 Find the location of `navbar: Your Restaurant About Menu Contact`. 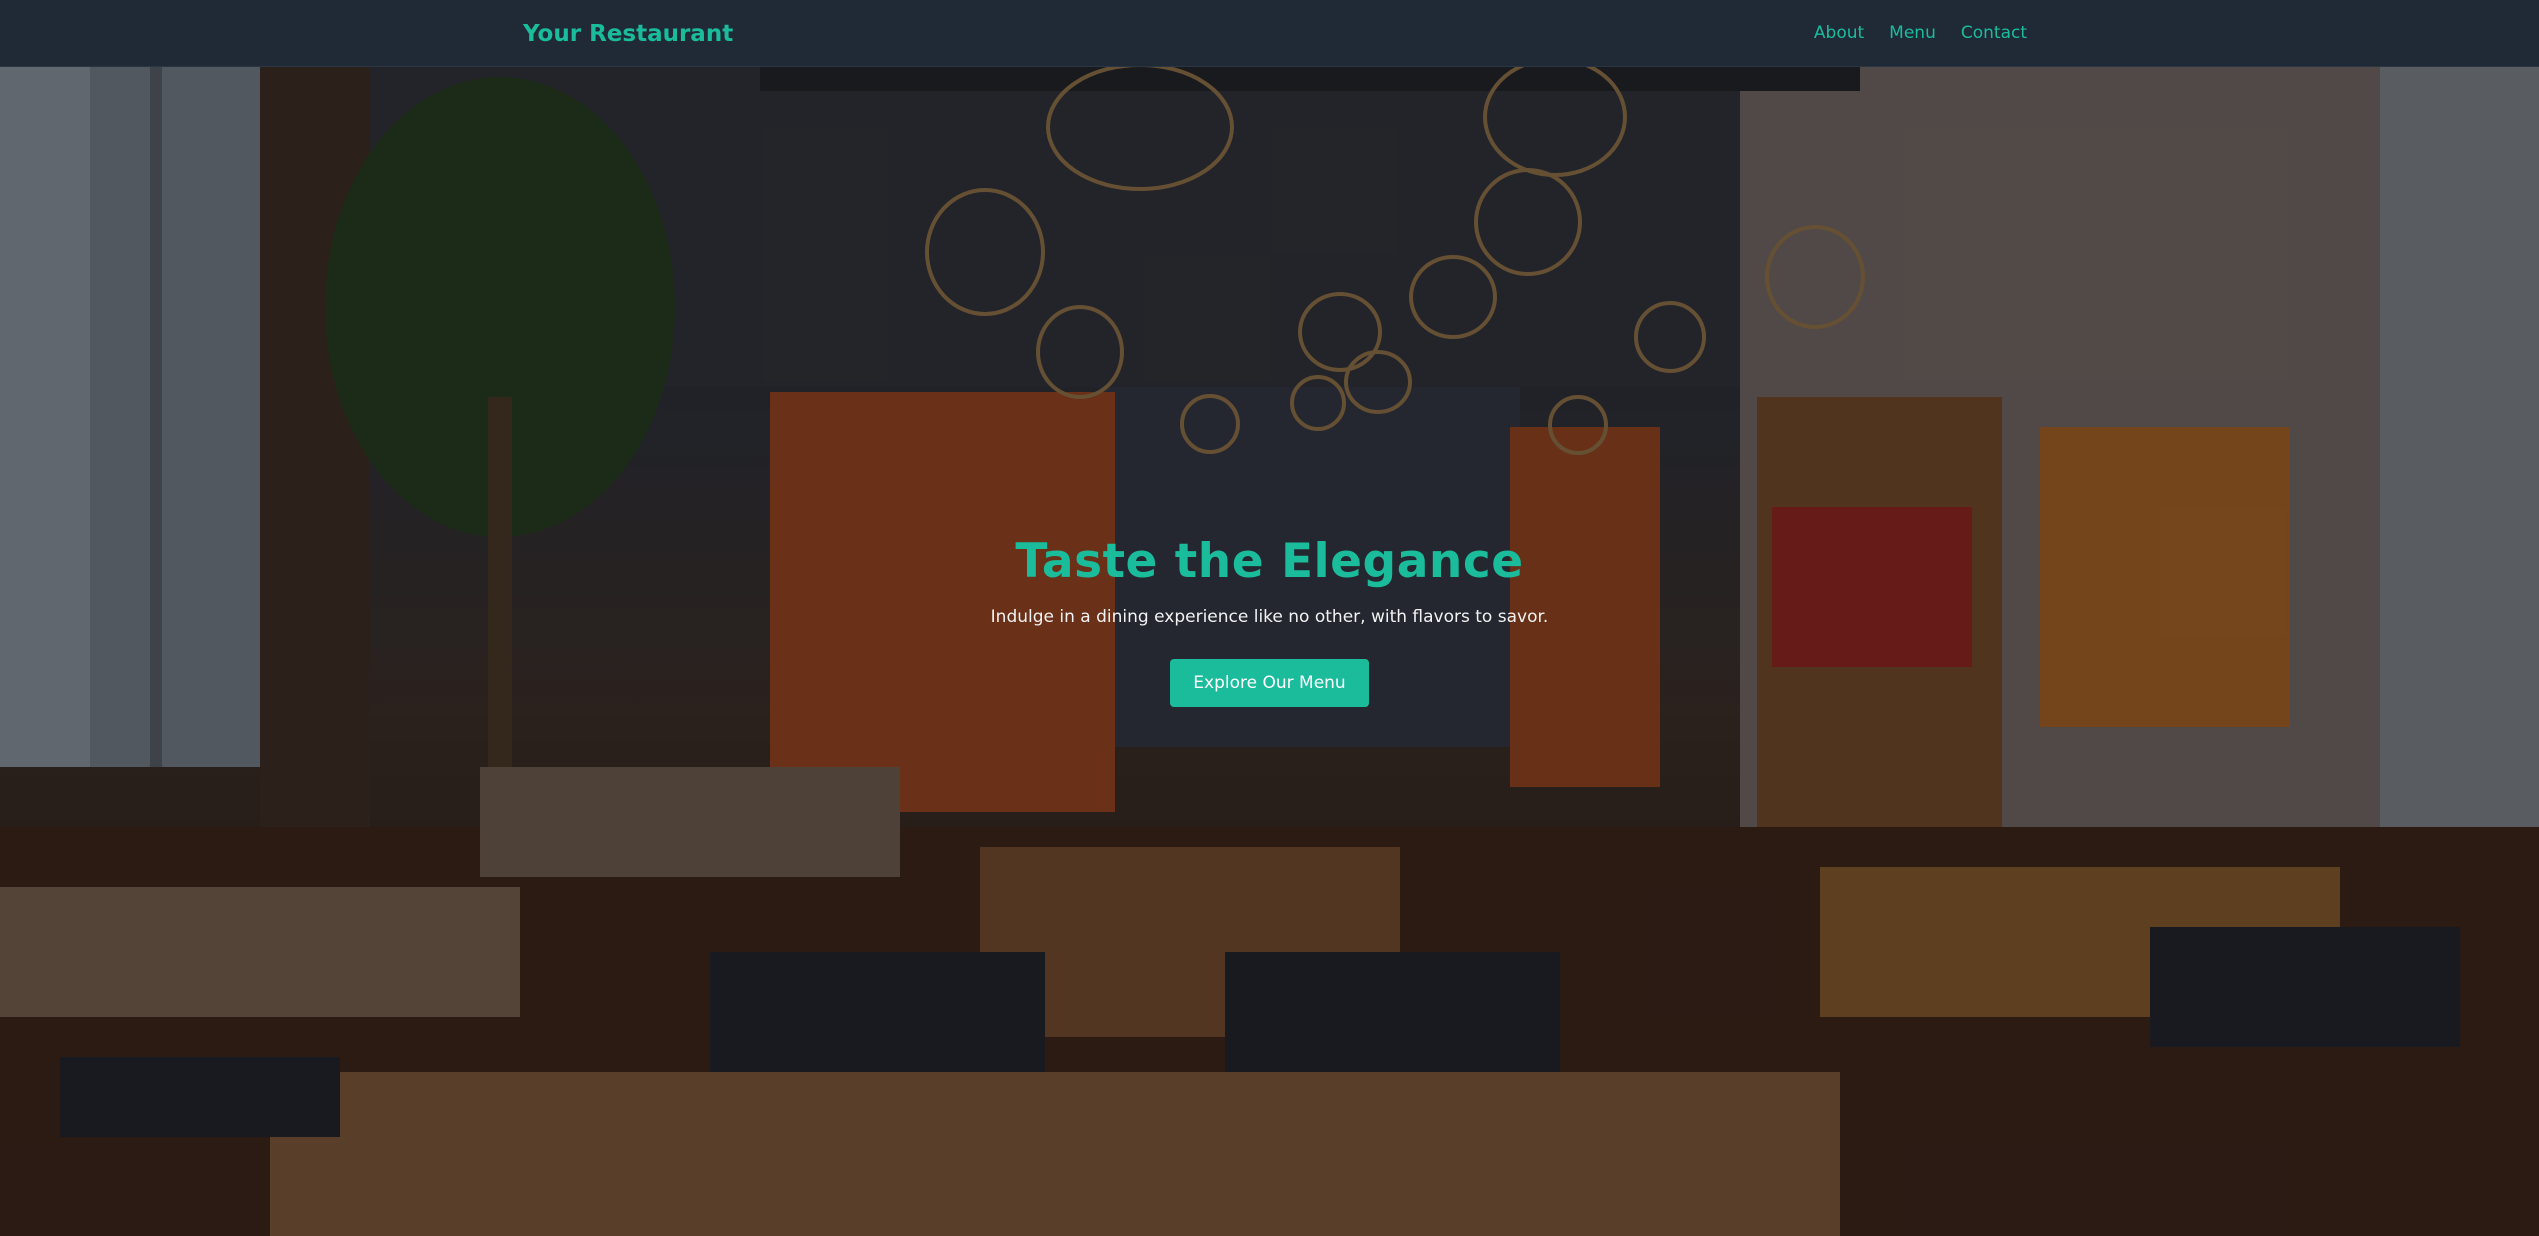

navbar: Your Restaurant About Menu Contact is located at coordinates (1269, 33).